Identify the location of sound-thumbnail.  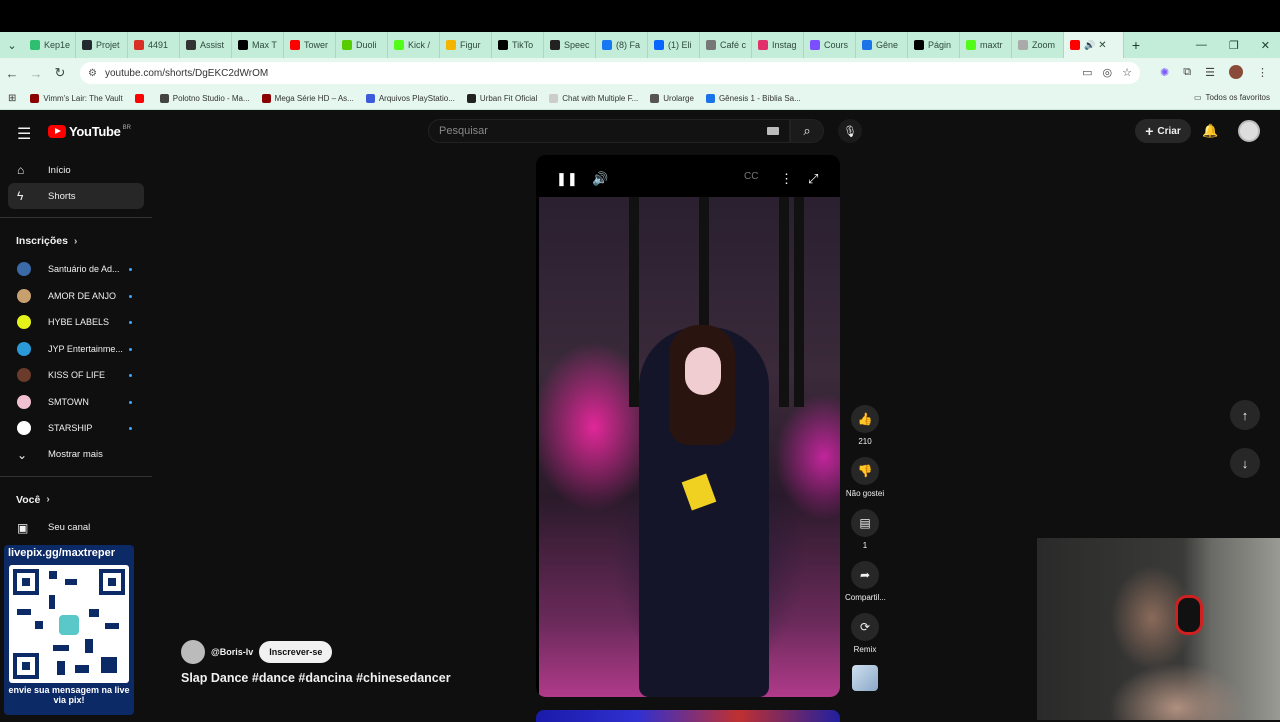
(865, 678).